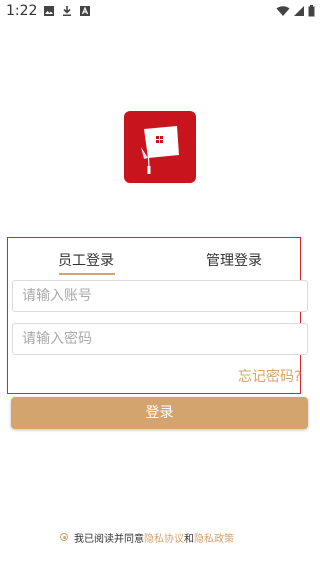 The width and height of the screenshot is (320, 568). Describe the element at coordinates (160, 339) in the screenshot. I see `password-input` at that location.